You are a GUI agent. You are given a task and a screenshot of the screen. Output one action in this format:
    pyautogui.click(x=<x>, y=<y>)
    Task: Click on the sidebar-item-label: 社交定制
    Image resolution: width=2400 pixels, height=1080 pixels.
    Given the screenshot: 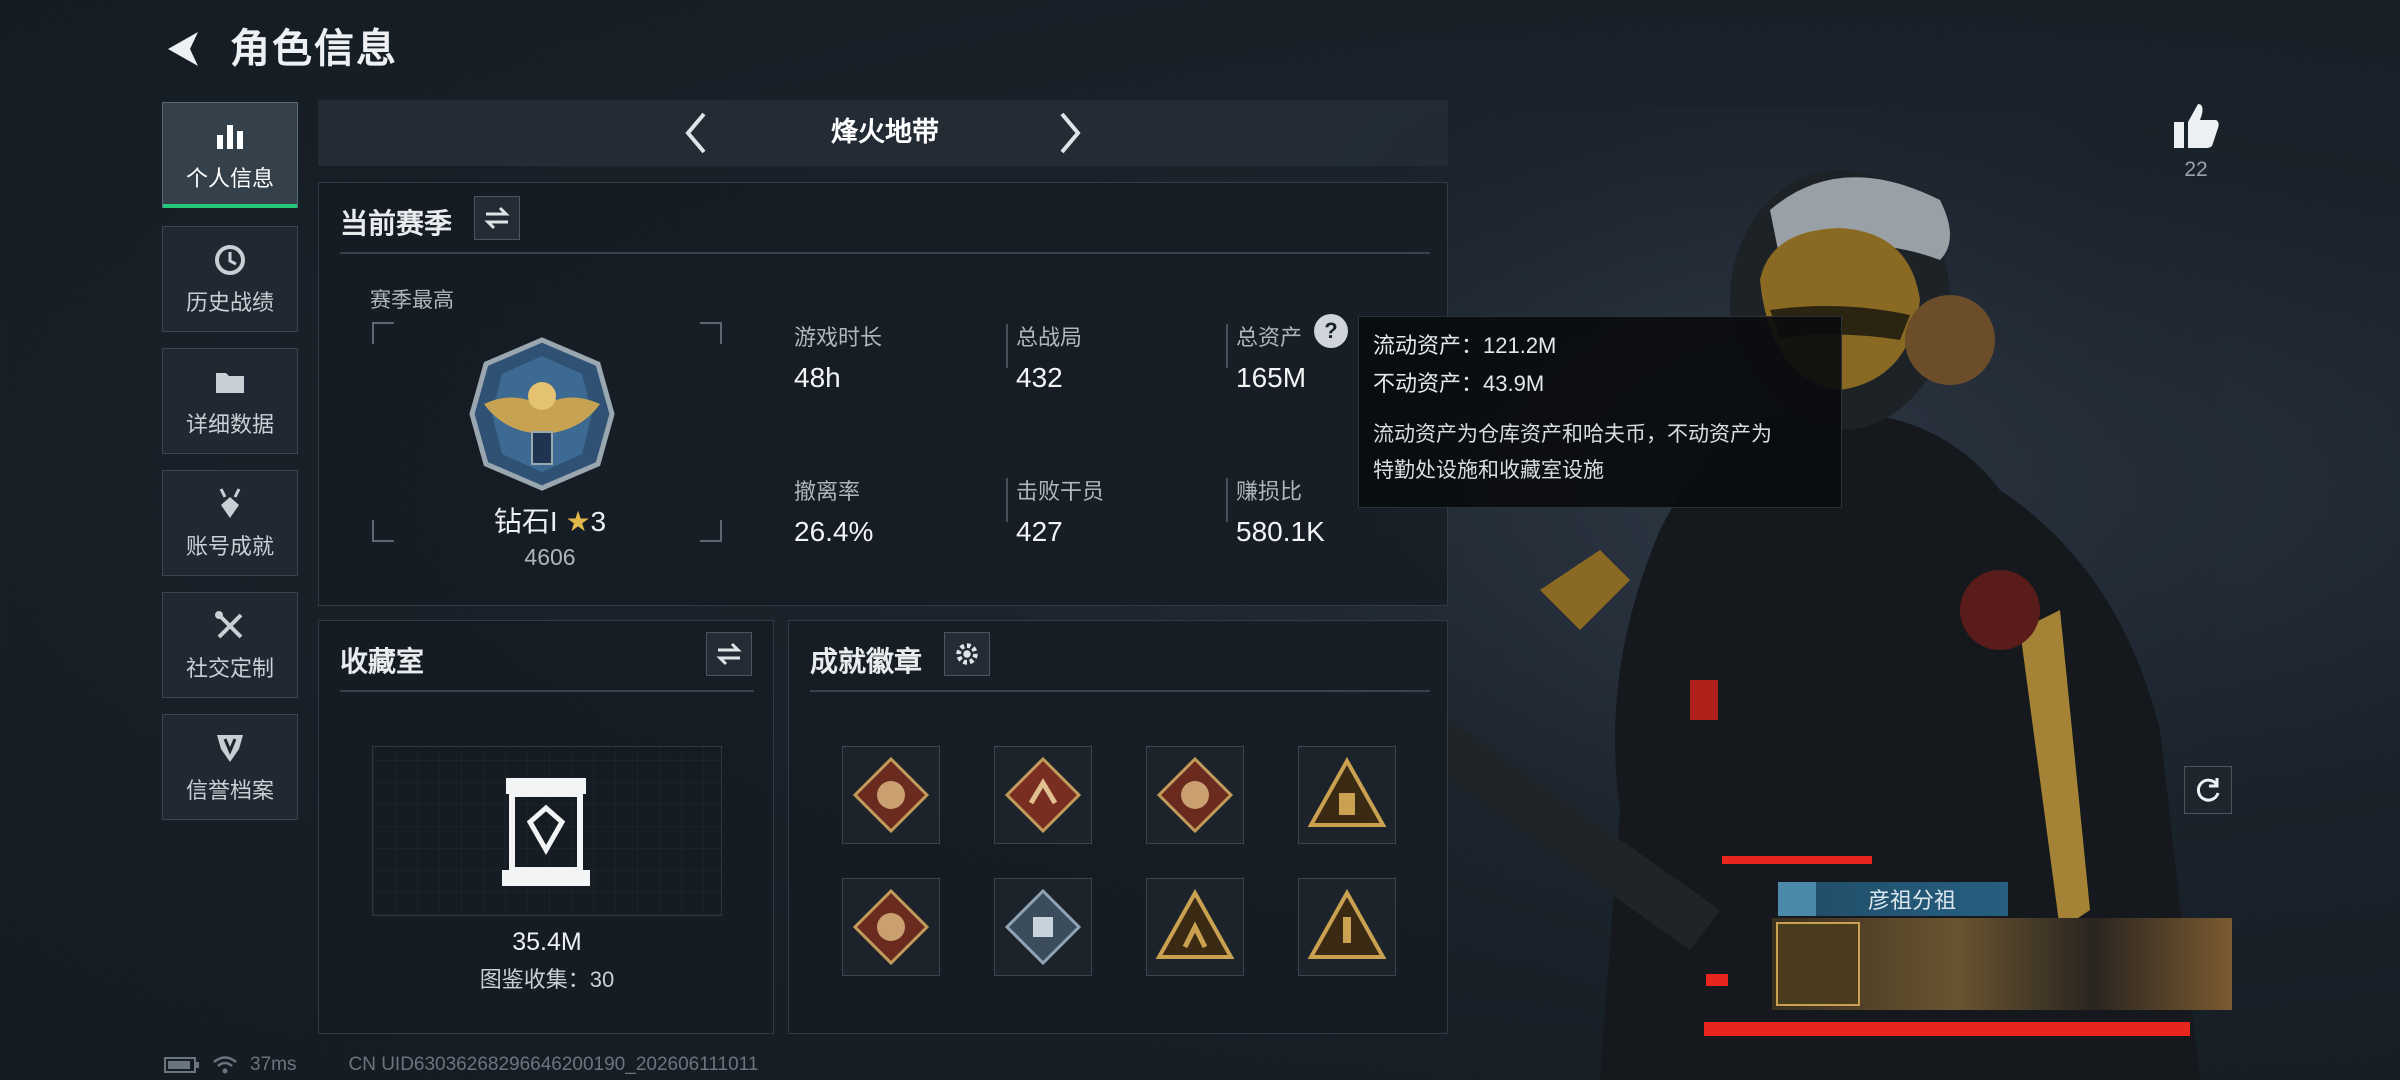 What is the action you would take?
    pyautogui.click(x=229, y=668)
    